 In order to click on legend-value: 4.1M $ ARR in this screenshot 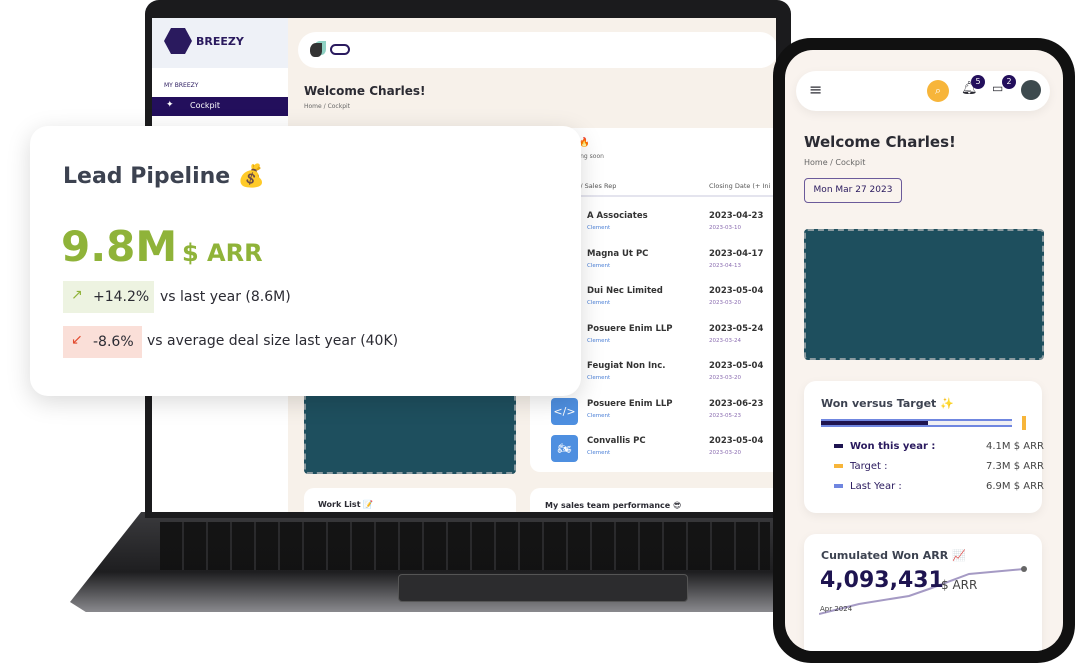, I will do `click(1015, 446)`.